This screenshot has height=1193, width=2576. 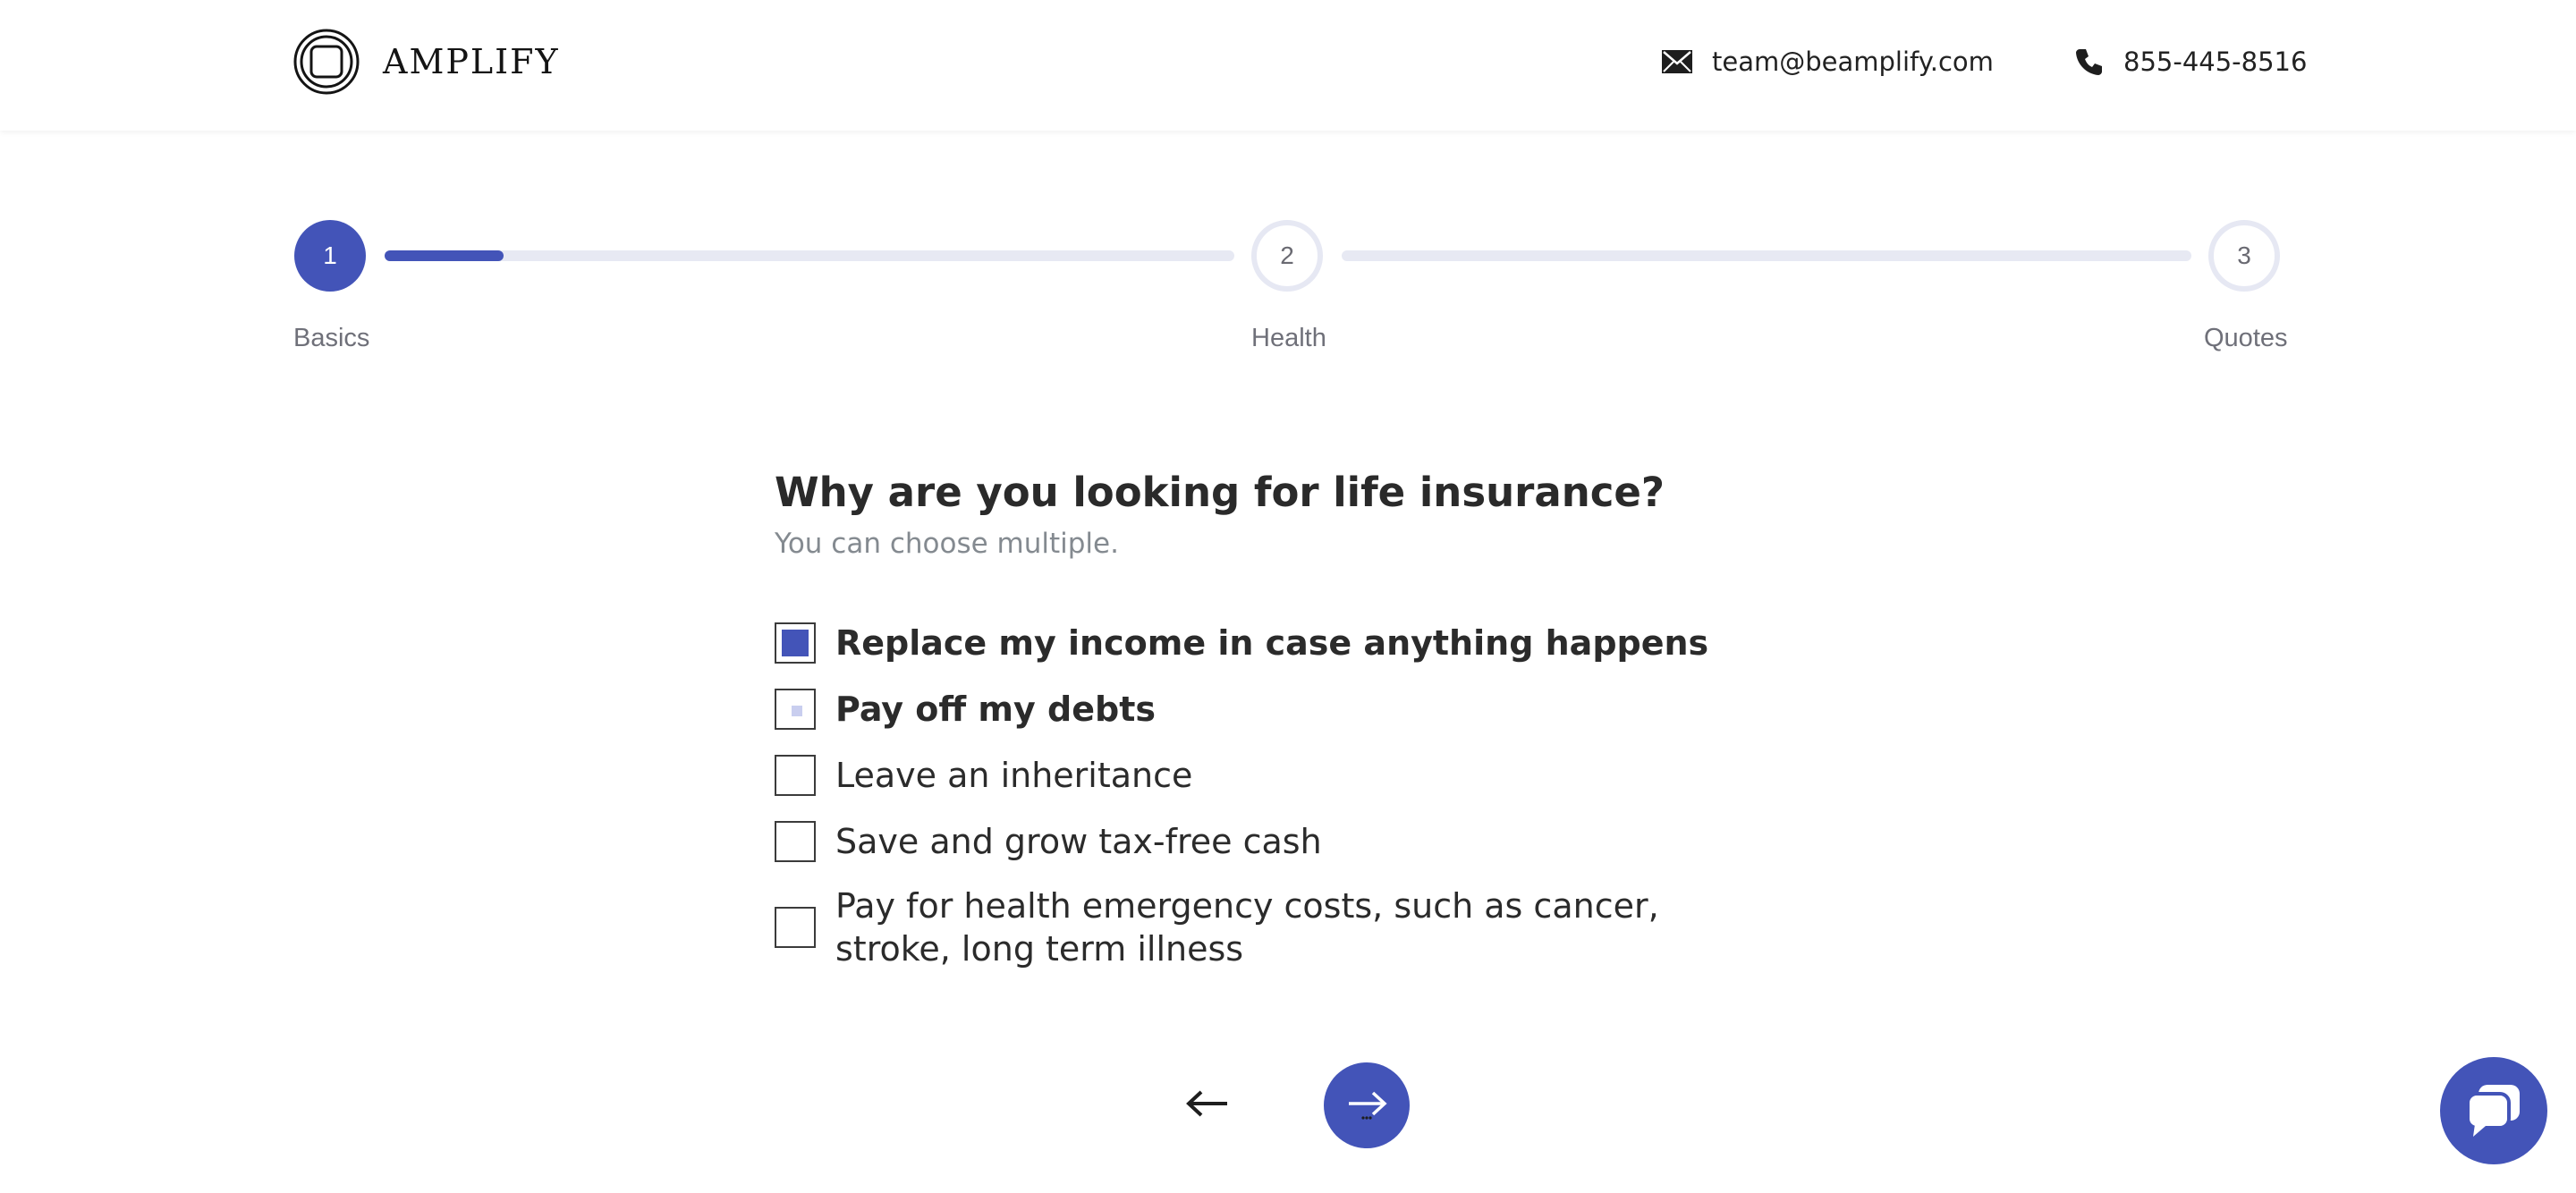 I want to click on chat-button, so click(x=2493, y=1110).